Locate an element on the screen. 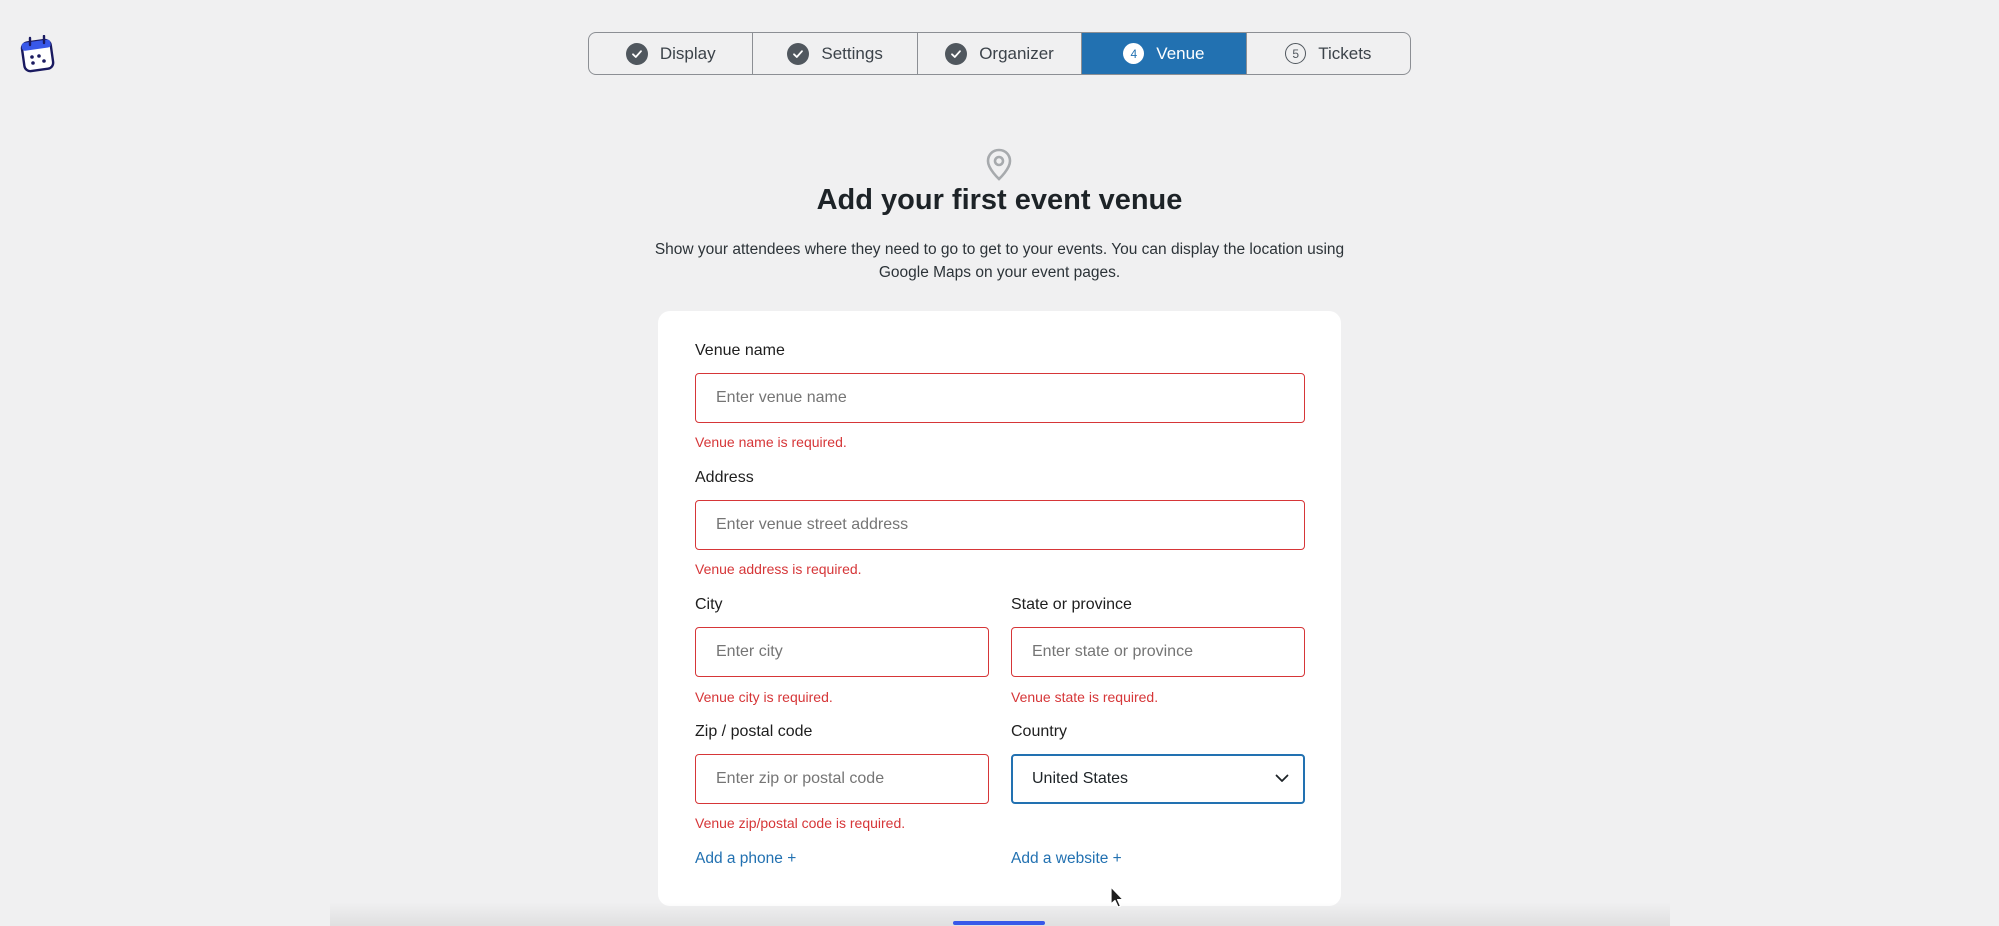  calendar-logo-icon is located at coordinates (38, 53).